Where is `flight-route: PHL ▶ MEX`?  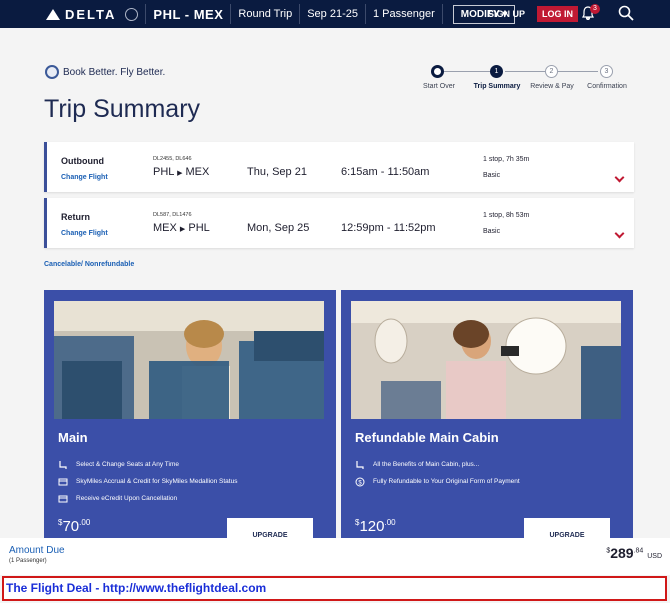 flight-route: PHL ▶ MEX is located at coordinates (181, 172).